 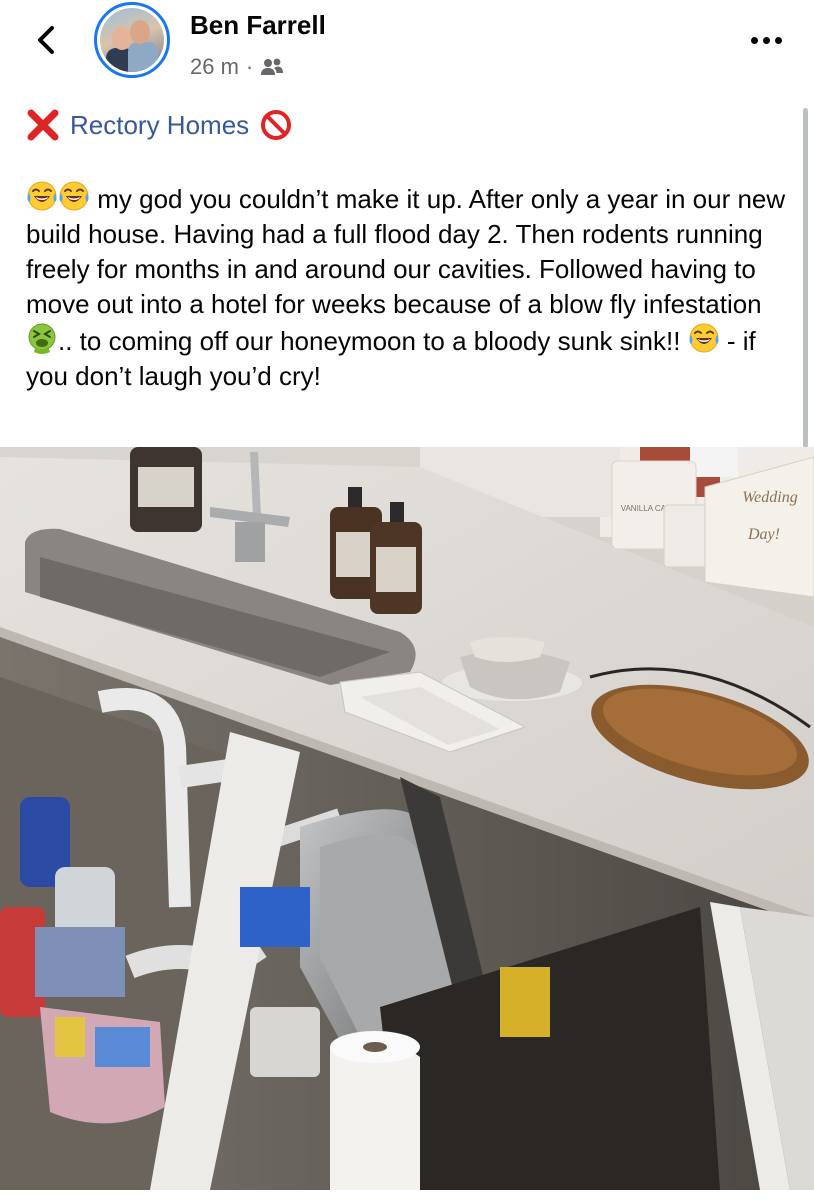 I want to click on cross-mark-emoji, so click(x=43, y=125).